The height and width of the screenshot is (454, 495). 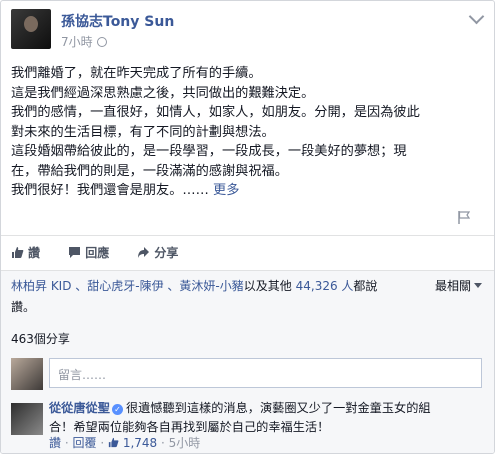 What do you see at coordinates (75, 252) in the screenshot?
I see `speech-bubble-icon` at bounding box center [75, 252].